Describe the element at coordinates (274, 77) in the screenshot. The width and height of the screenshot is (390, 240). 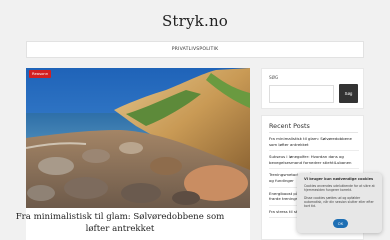
I see `search-label: SØG` at that location.